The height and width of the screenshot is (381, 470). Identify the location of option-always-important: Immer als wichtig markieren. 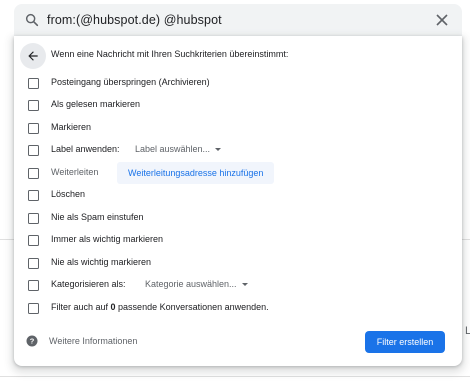
(238, 240).